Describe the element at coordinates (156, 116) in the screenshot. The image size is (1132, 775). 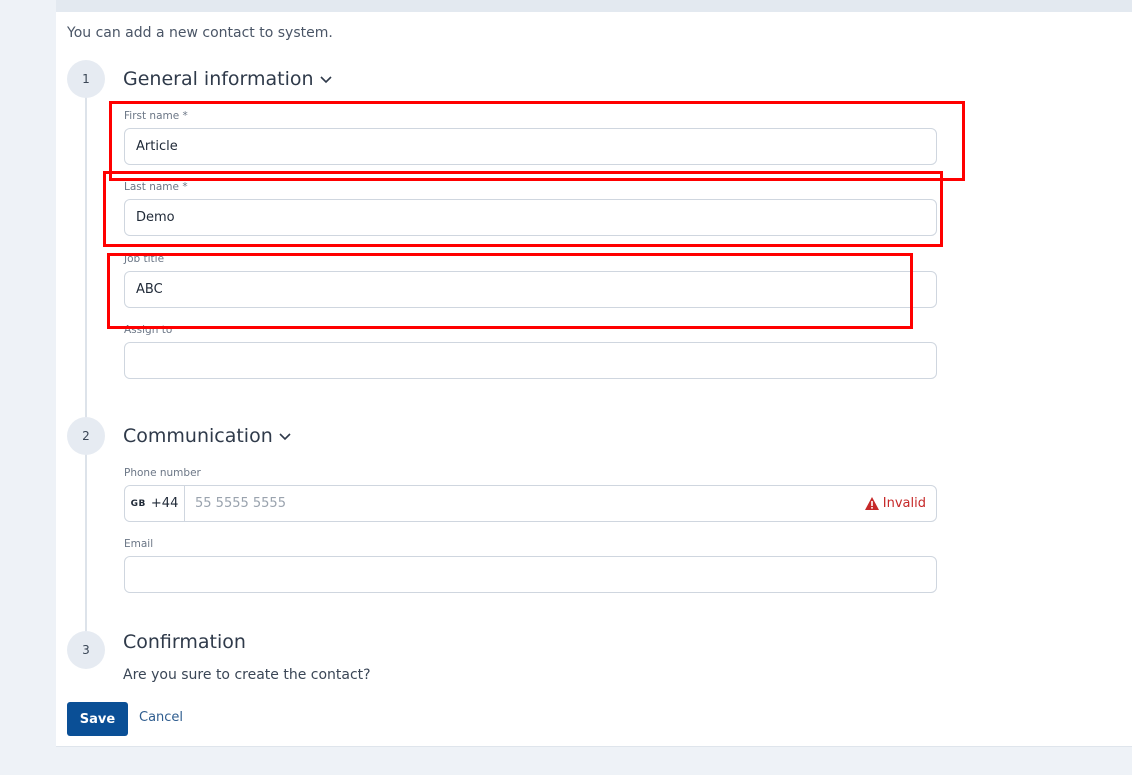
I see `first-name-label: First name *` at that location.